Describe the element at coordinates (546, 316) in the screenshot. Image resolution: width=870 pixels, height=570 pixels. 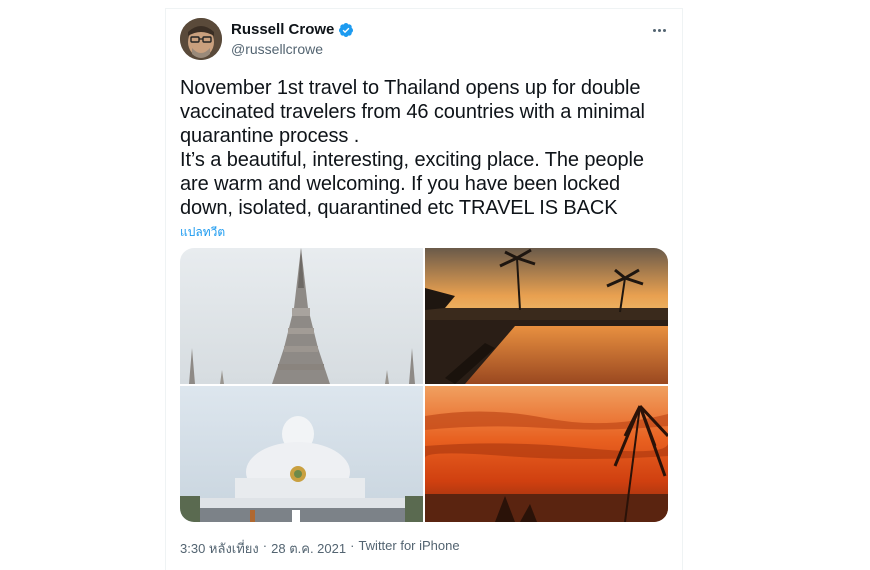
I see `pool-sunset-photo` at that location.